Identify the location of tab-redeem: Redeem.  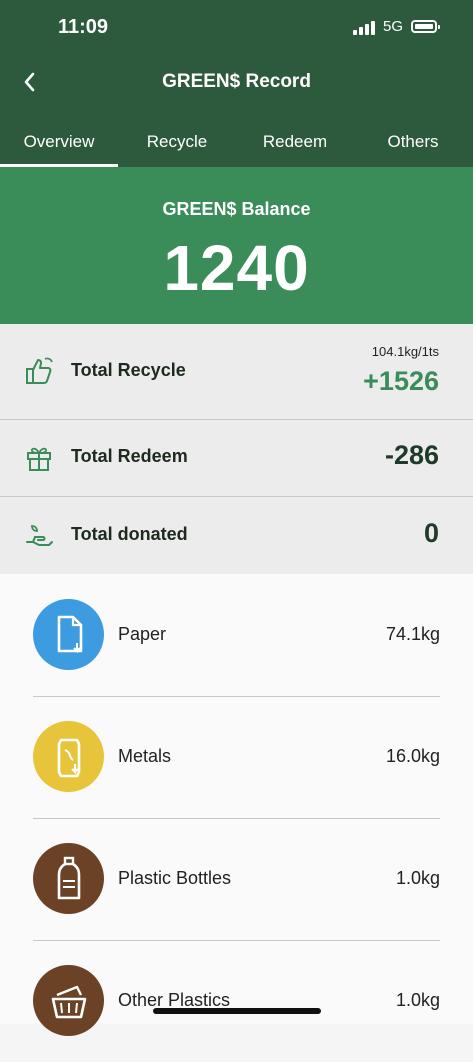
(295, 146).